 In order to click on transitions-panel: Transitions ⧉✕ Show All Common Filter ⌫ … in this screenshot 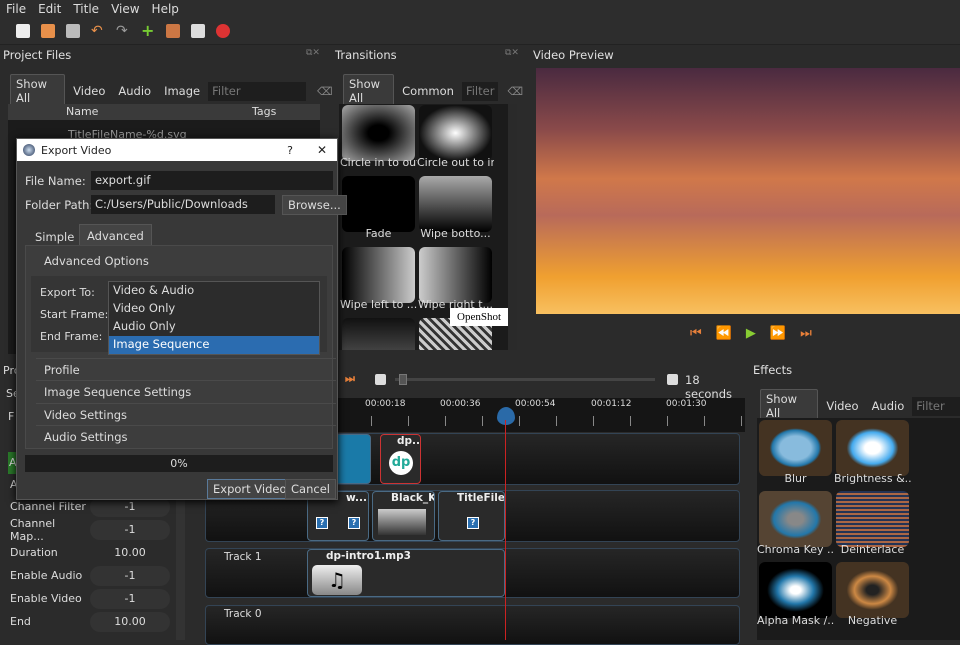, I will do `click(428, 200)`.